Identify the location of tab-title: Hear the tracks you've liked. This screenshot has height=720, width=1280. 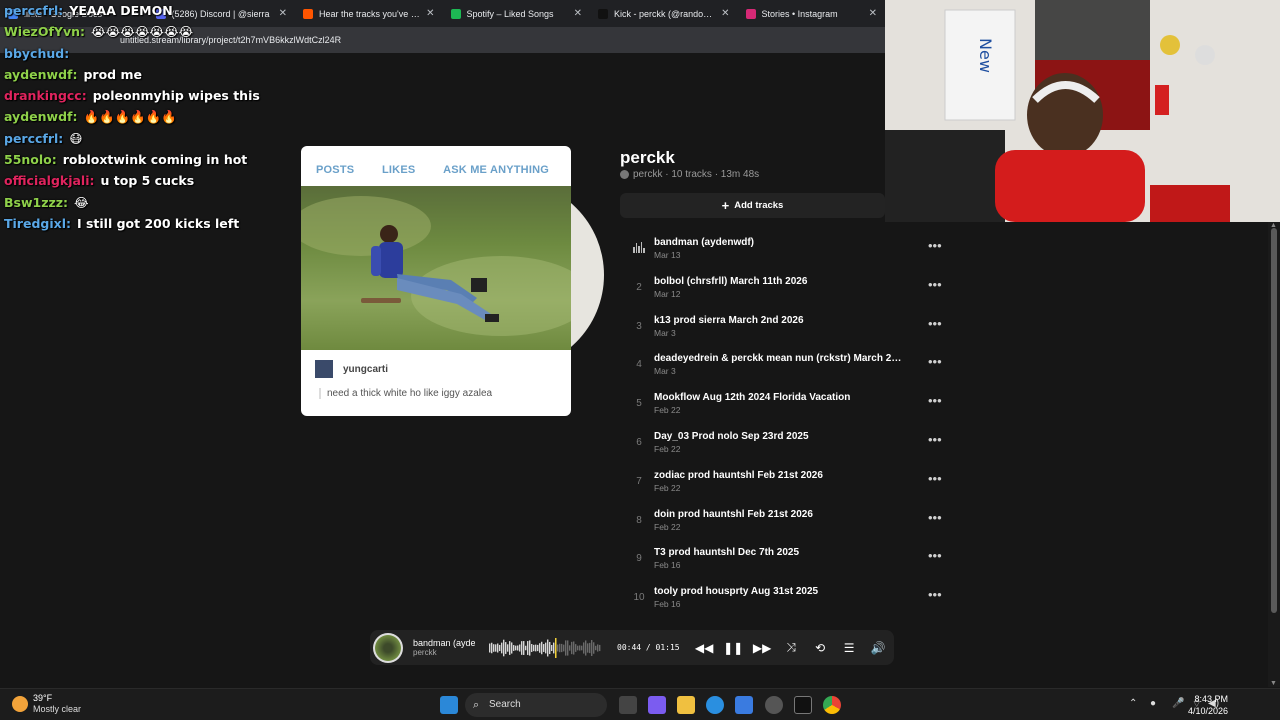
(370, 13).